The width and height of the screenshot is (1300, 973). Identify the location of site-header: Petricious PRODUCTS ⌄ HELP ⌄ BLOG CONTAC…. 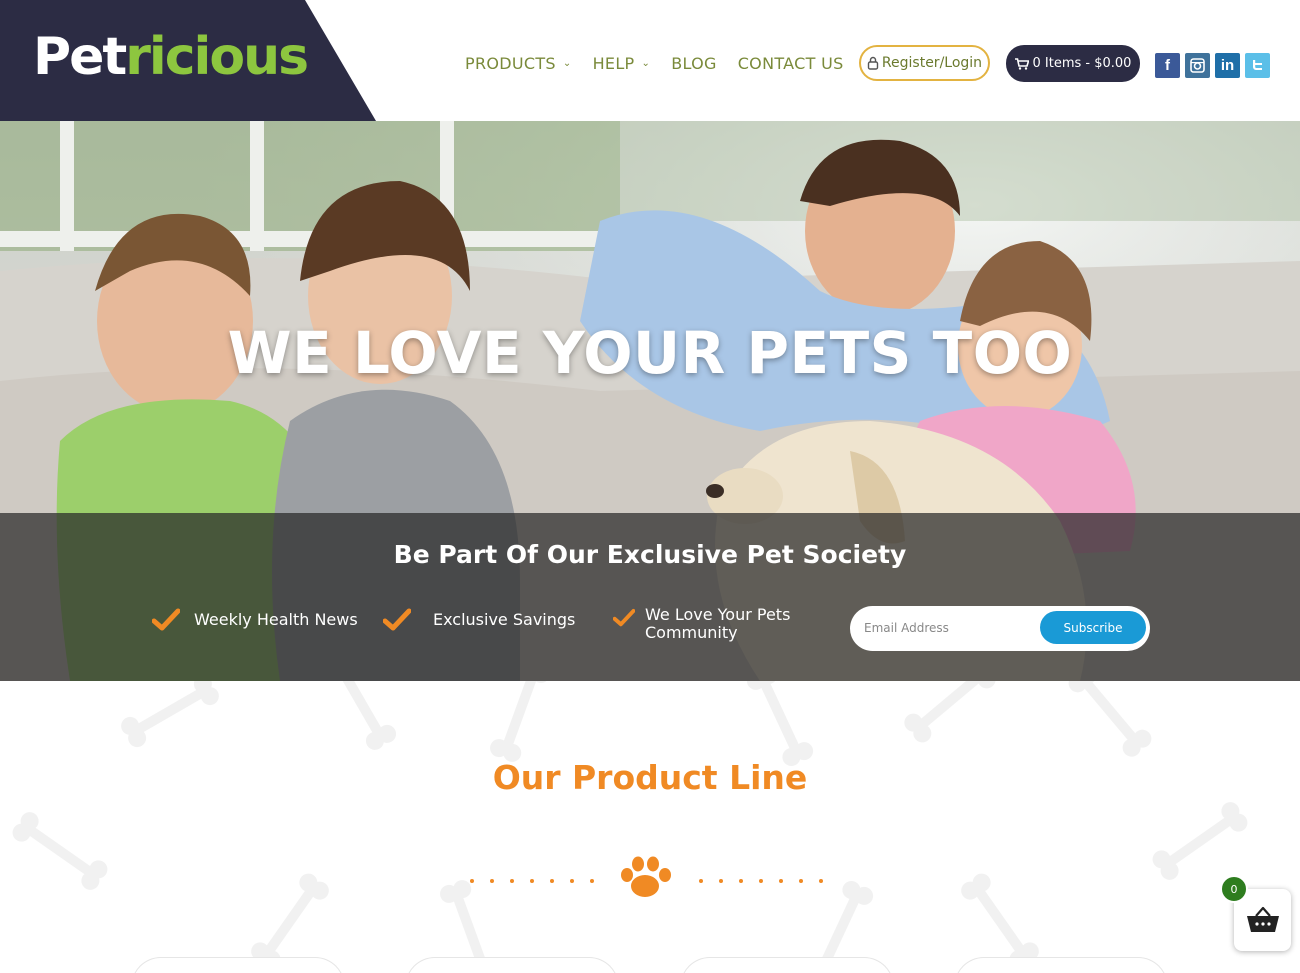
(650, 60).